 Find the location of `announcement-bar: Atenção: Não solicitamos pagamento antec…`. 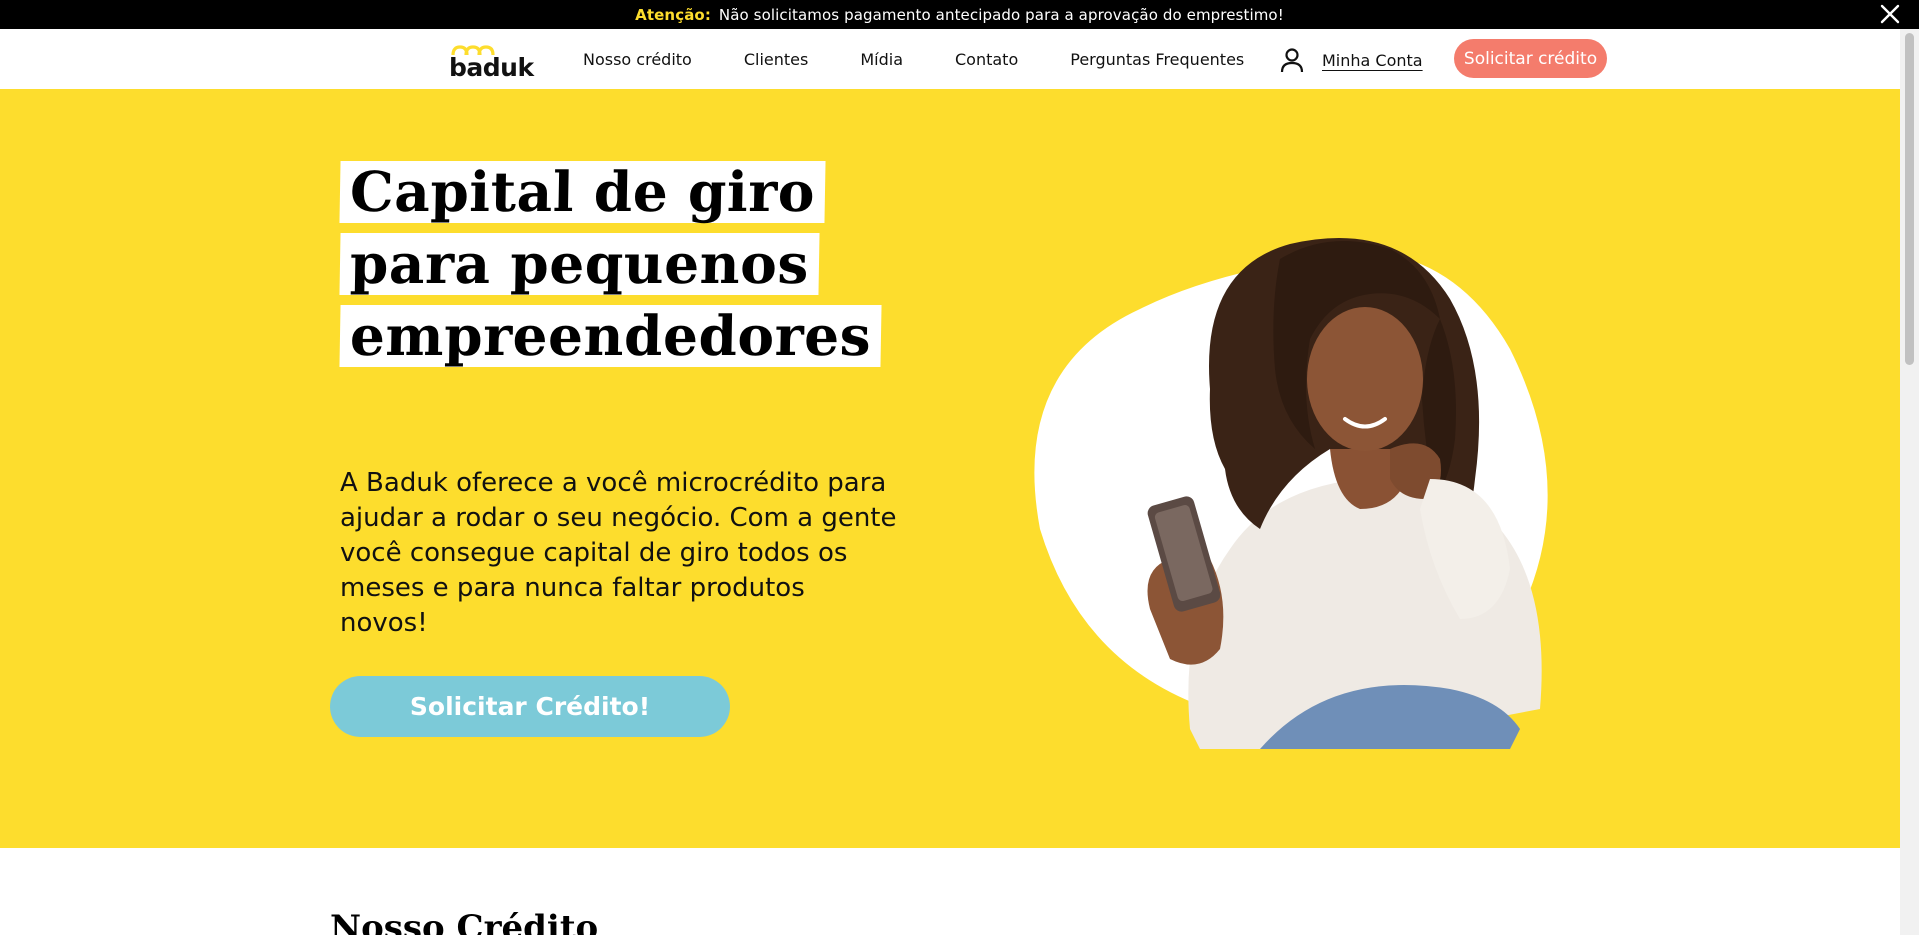

announcement-bar: Atenção: Não solicitamos pagamento antec… is located at coordinates (959, 14).